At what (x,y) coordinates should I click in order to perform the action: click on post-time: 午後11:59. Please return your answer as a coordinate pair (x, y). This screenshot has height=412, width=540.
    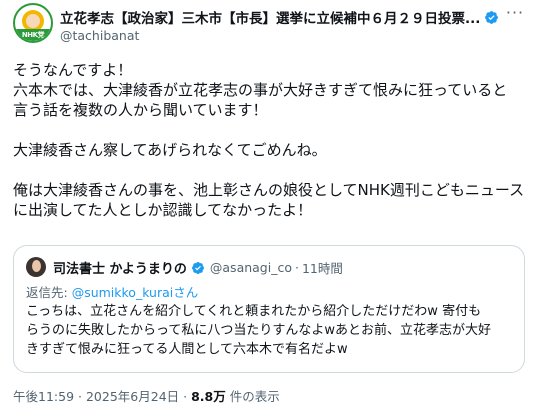
    Looking at the image, I should click on (43, 396).